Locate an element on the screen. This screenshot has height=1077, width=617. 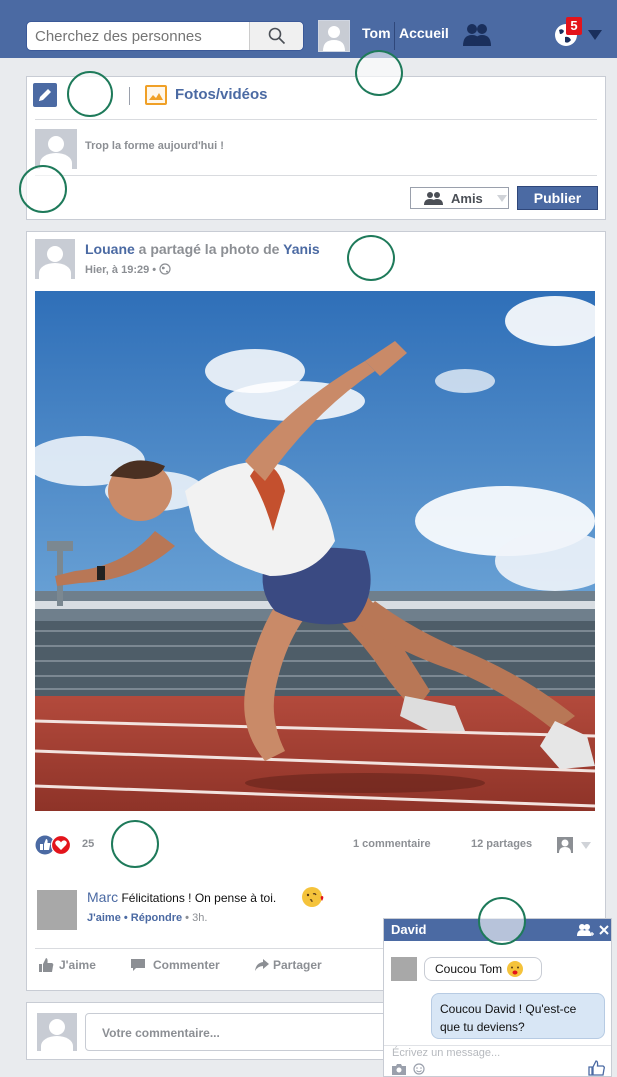
comment-meta: J'aime • Répondre • 3h. is located at coordinates (147, 918).